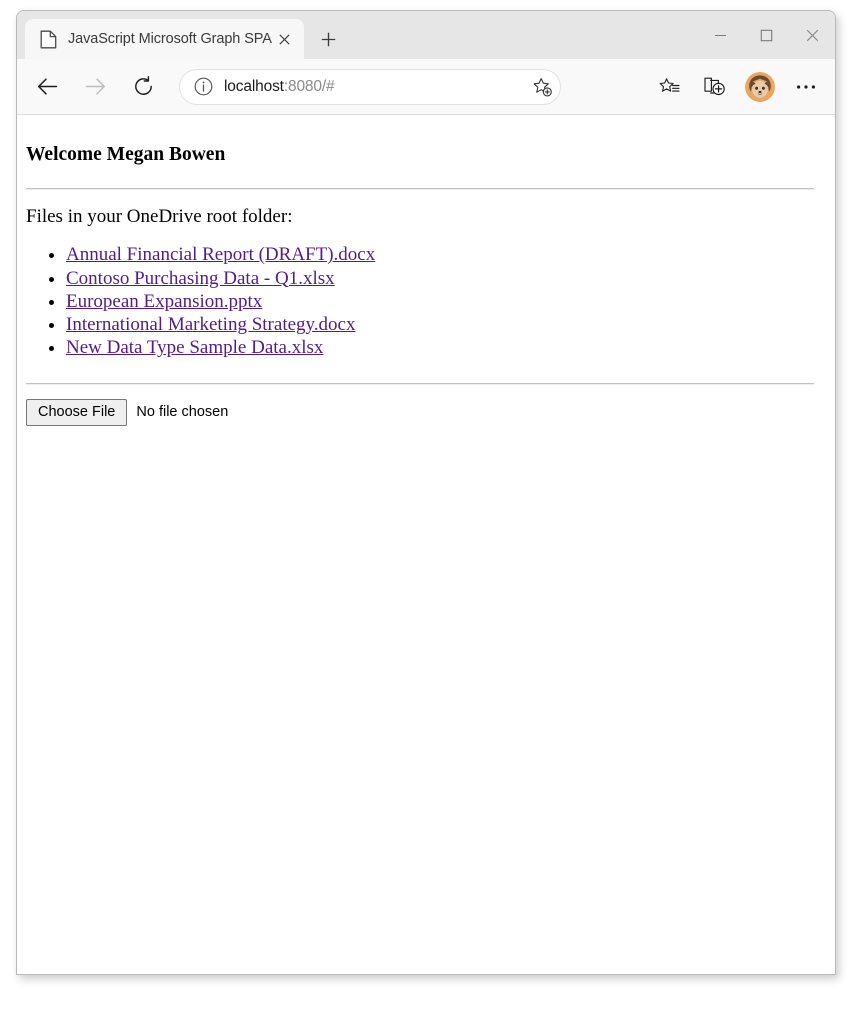  Describe the element at coordinates (420, 189) in the screenshot. I see `divider-top` at that location.